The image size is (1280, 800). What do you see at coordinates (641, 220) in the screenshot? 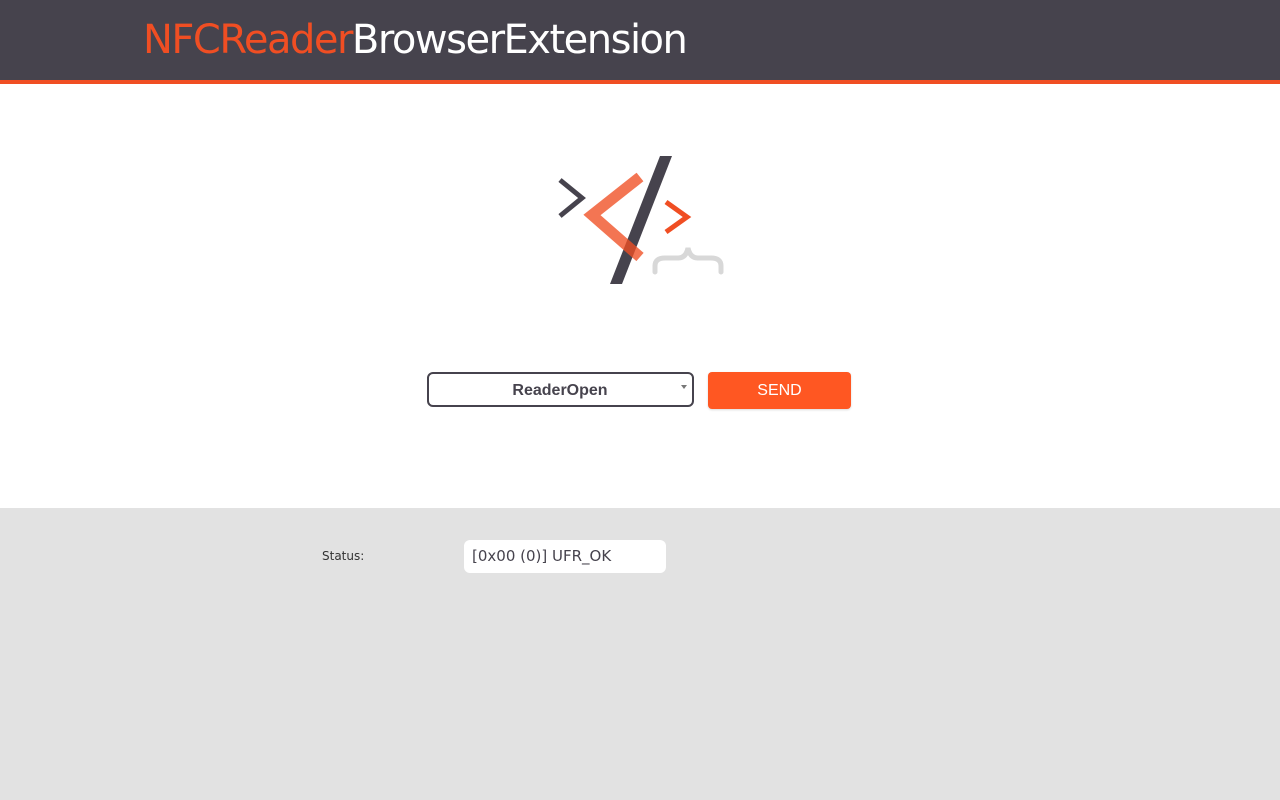
I see `code-brackets-logo-icon` at bounding box center [641, 220].